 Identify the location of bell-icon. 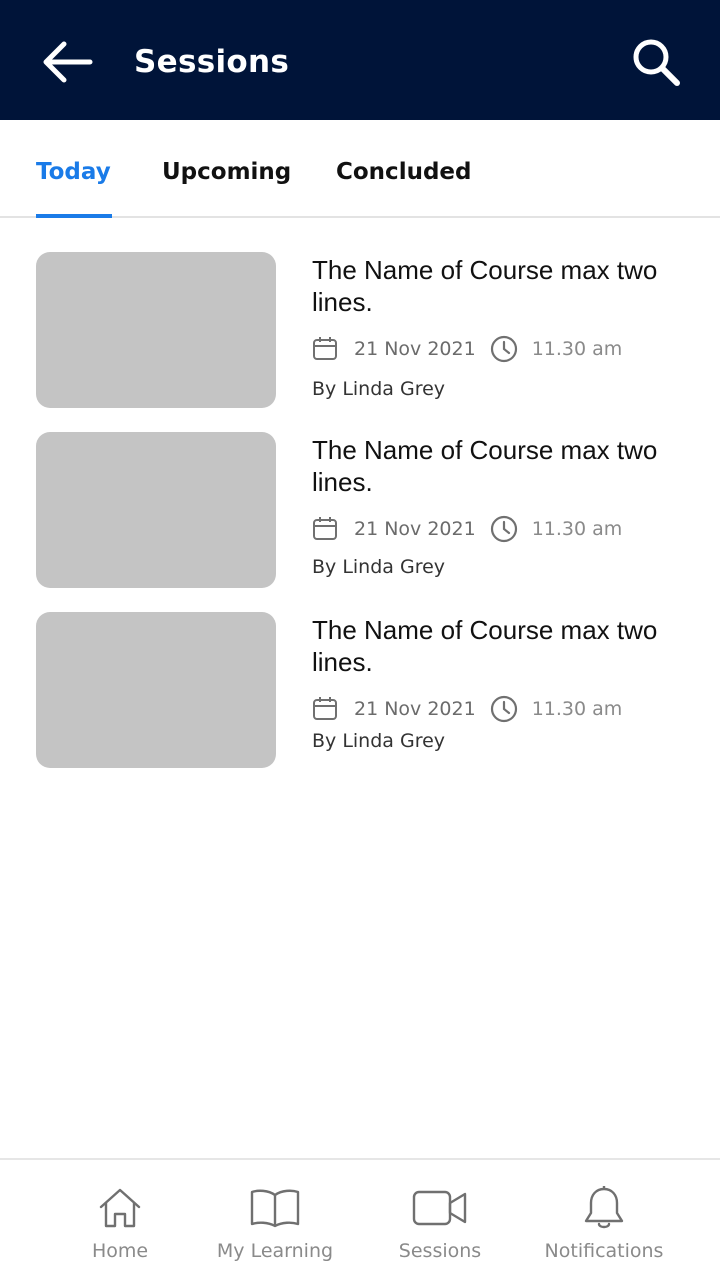
(604, 1208).